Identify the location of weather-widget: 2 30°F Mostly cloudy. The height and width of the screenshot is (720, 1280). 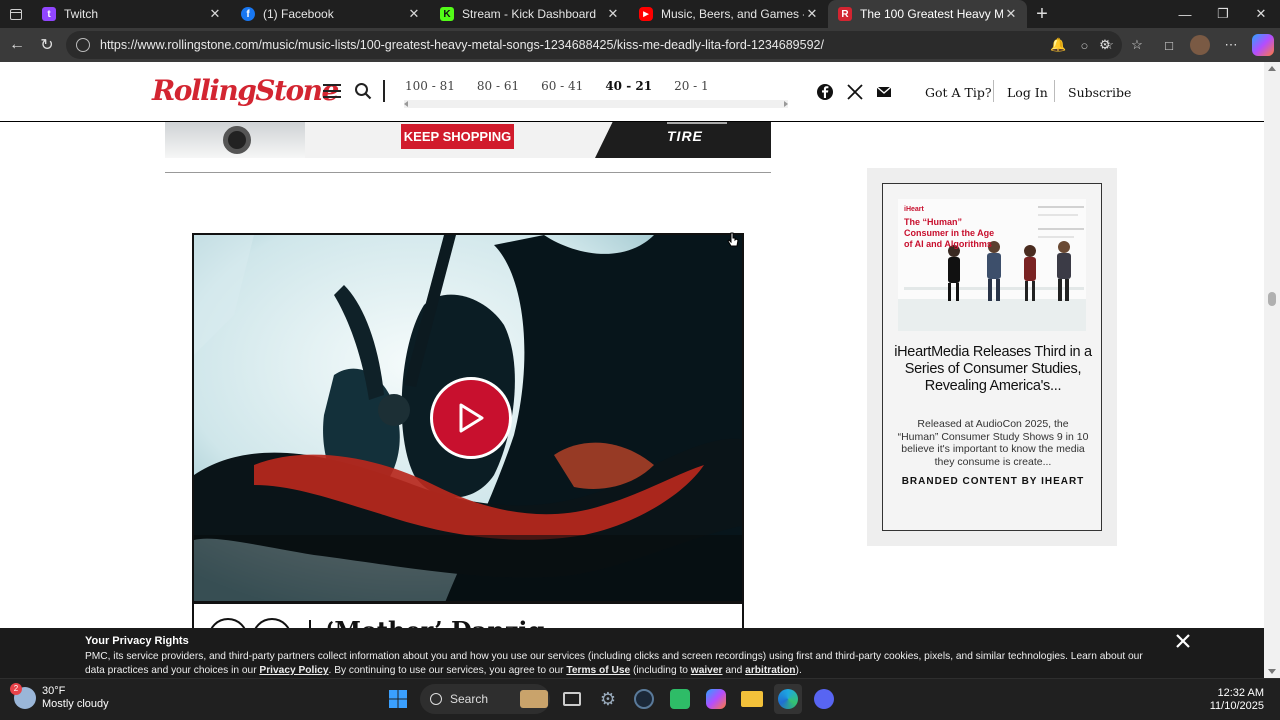
(59, 697).